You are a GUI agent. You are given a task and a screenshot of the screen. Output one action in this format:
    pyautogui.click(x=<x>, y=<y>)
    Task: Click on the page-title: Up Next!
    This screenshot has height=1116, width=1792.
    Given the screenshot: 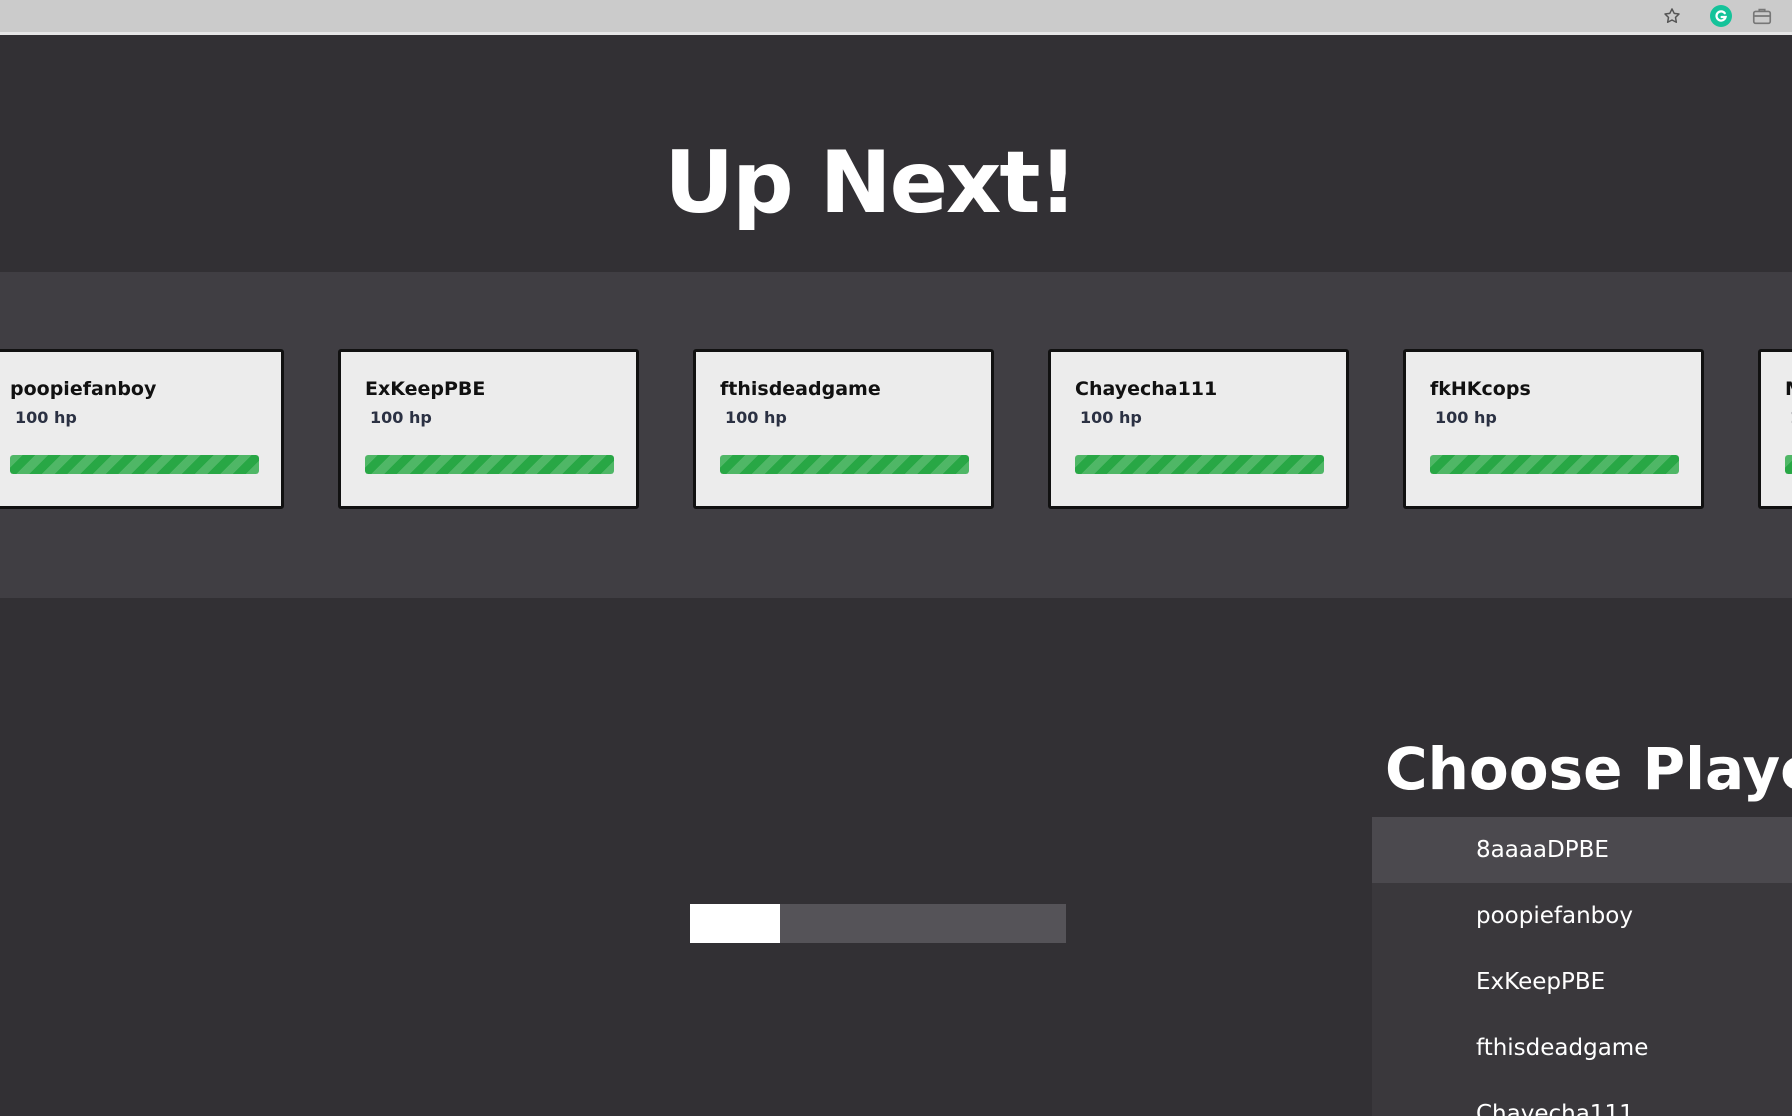 What is the action you would take?
    pyautogui.click(x=870, y=183)
    